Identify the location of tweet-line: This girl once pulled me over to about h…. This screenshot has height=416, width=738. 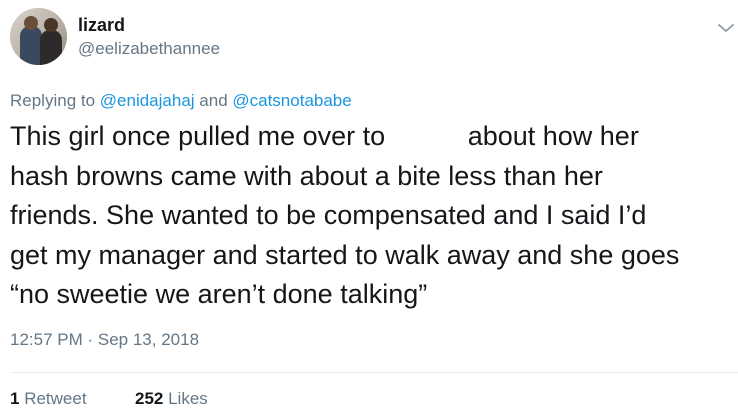
(324, 136).